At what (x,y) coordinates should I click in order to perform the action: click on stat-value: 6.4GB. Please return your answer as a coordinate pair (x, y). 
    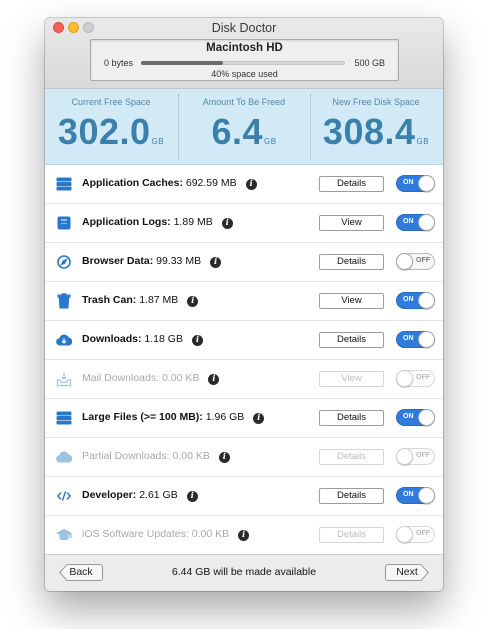
    Looking at the image, I should click on (244, 132).